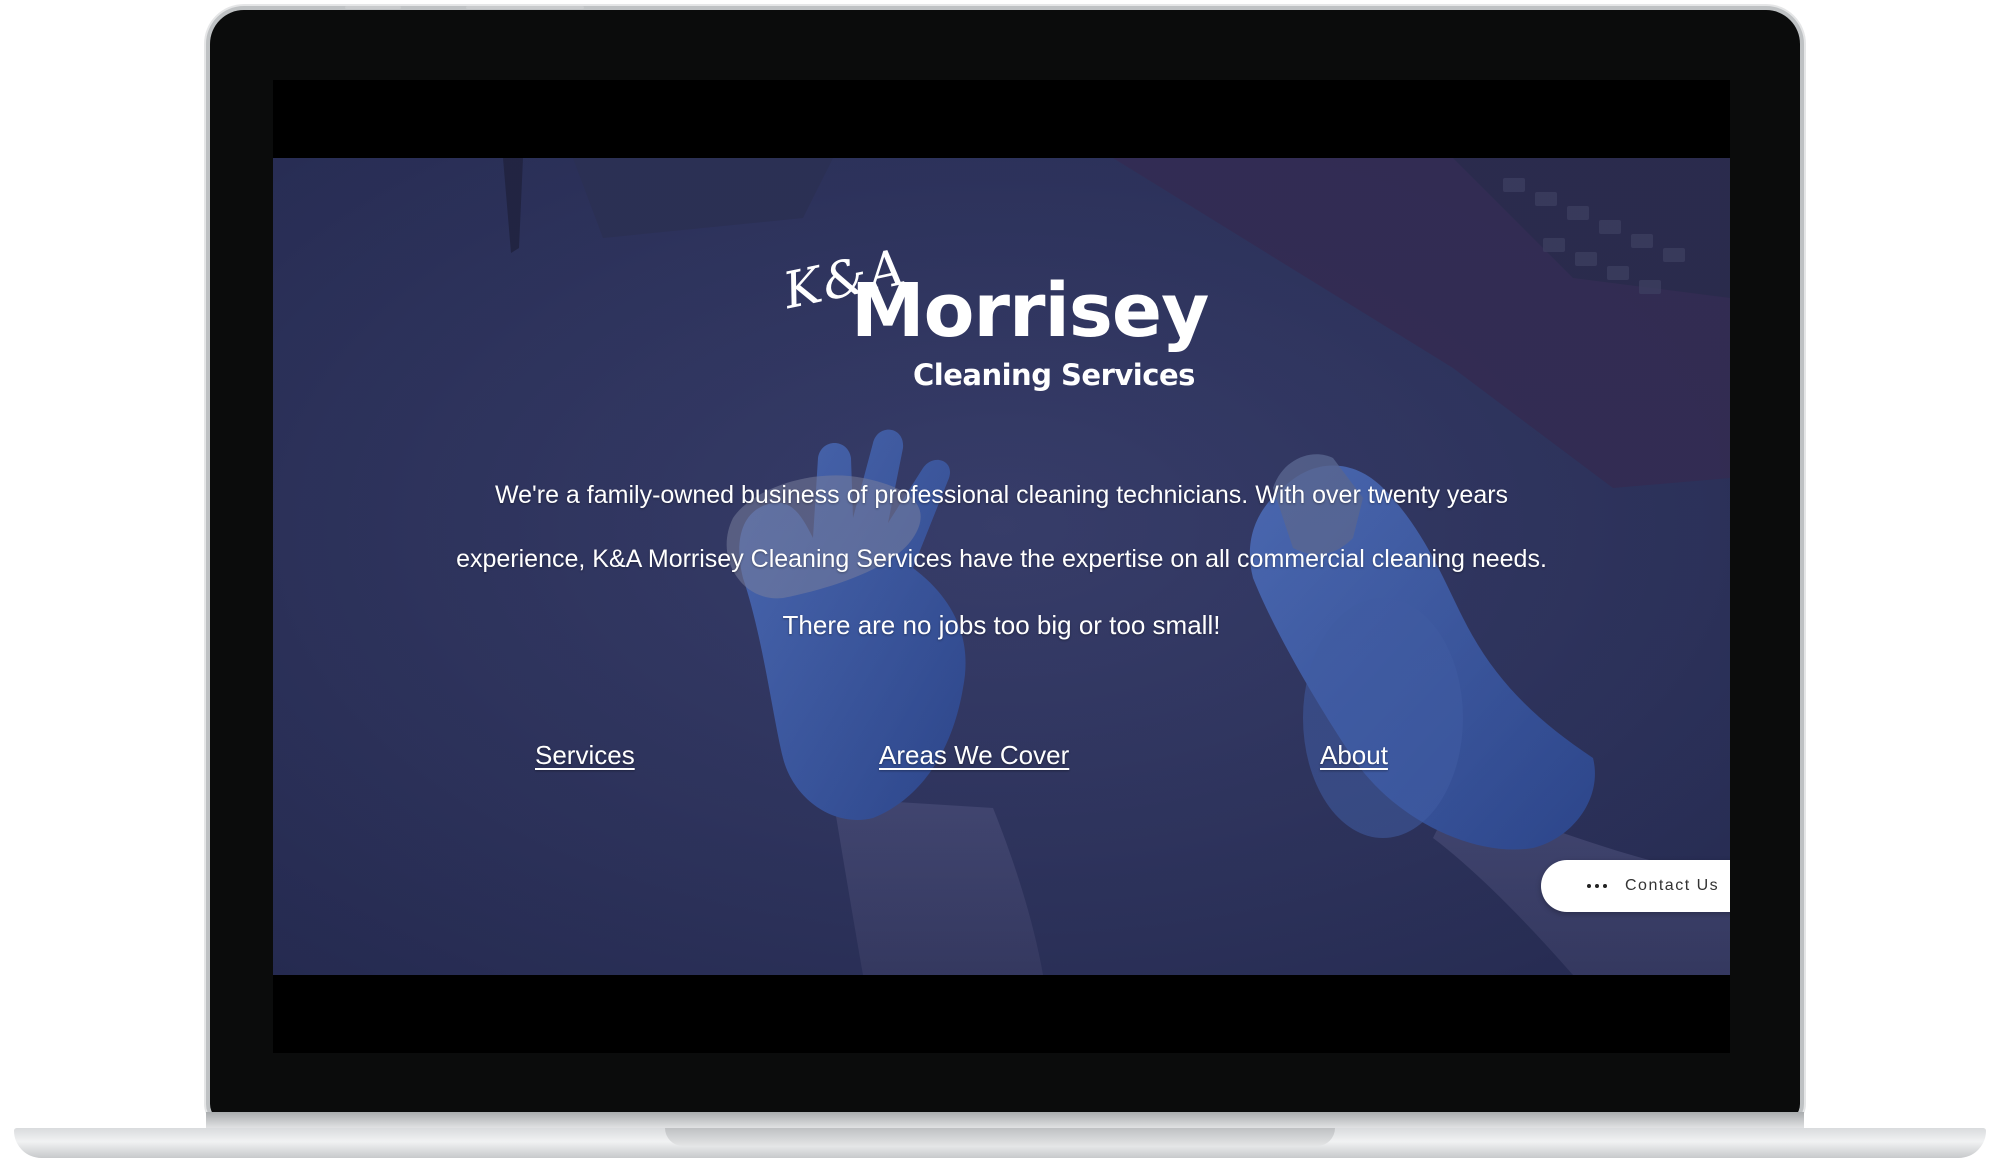 The width and height of the screenshot is (2000, 1161). What do you see at coordinates (1597, 886) in the screenshot?
I see `more-dots-icon` at bounding box center [1597, 886].